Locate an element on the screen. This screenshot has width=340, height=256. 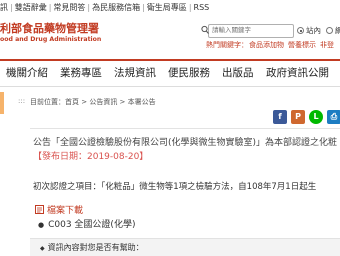
main-nav: 機關介紹 業務專區 法規資訊 便民服務 出版品 政府資訊公開 is located at coordinates (170, 71).